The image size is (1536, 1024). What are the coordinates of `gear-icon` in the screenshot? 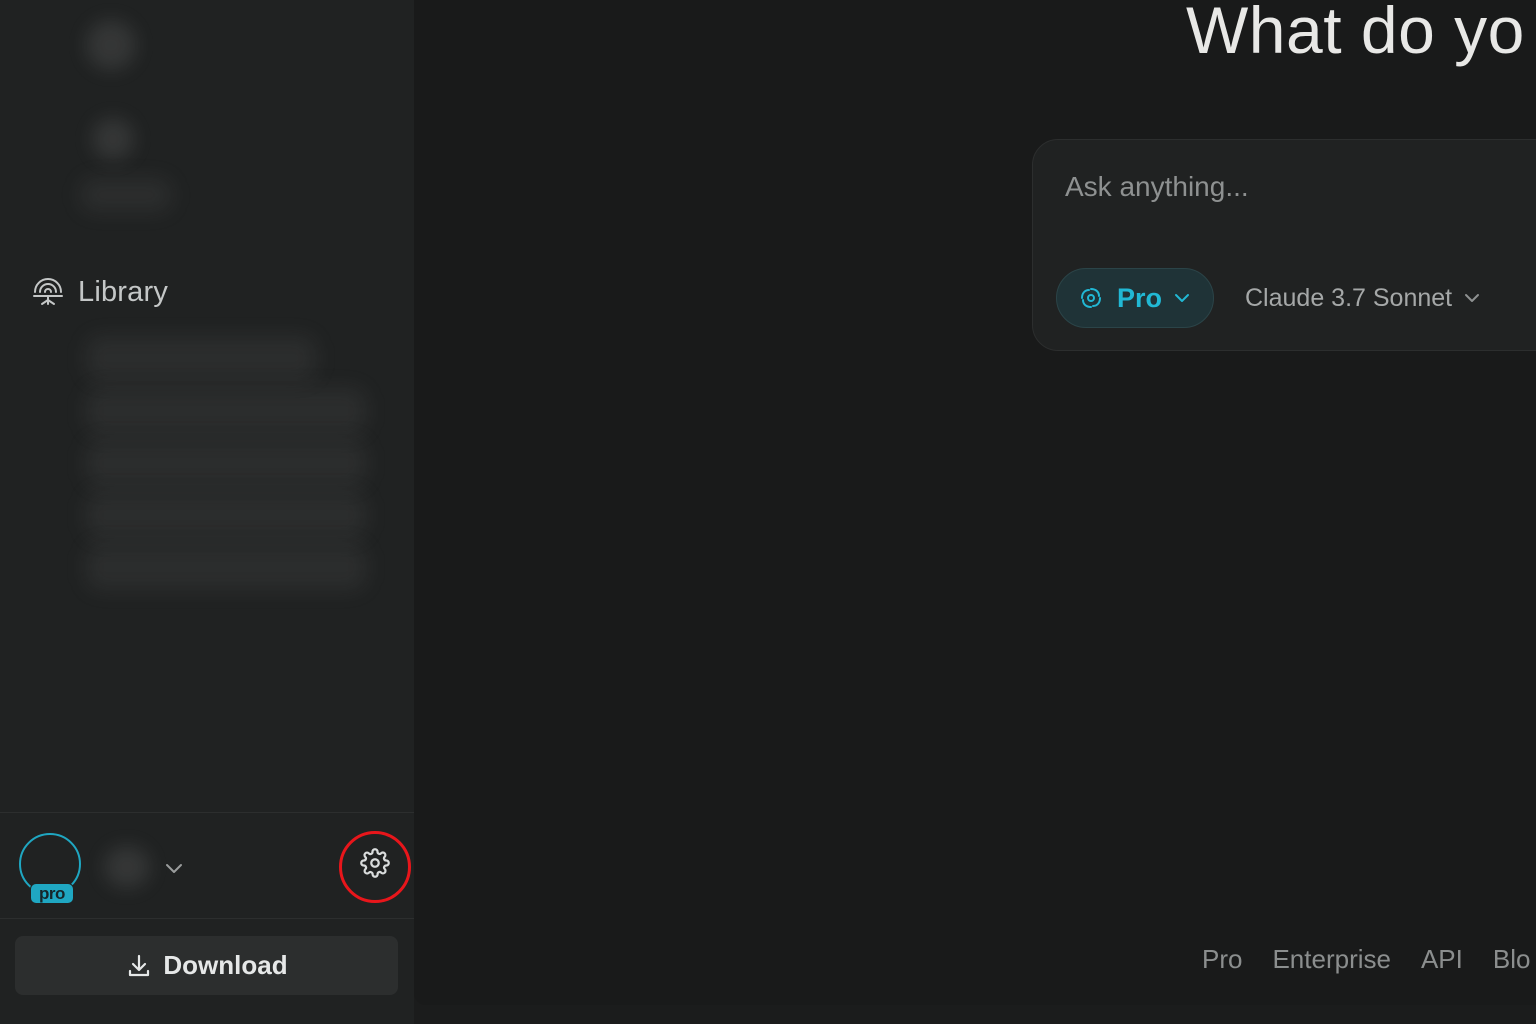 It's located at (375, 865).